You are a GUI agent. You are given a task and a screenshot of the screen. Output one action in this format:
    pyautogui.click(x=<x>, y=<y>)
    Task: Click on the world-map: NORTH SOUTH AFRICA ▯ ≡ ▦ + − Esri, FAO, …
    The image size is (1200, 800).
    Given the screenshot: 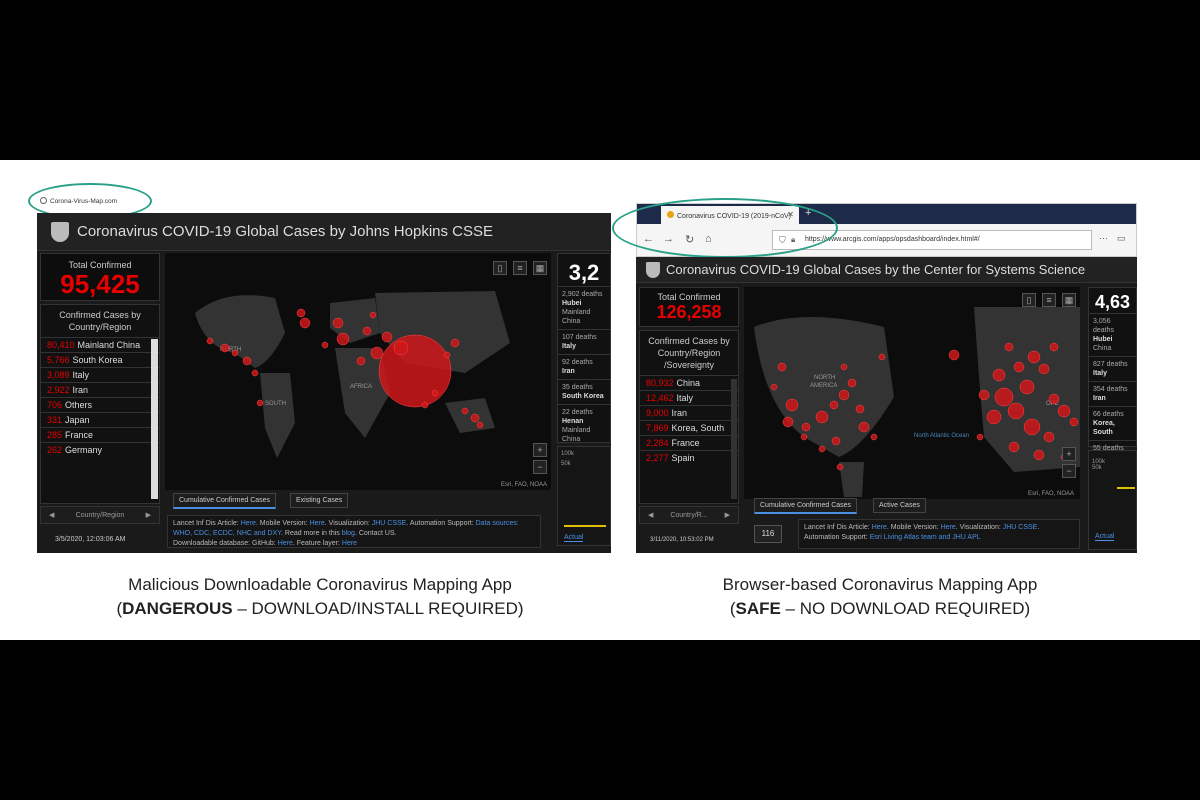 What is the action you would take?
    pyautogui.click(x=358, y=371)
    